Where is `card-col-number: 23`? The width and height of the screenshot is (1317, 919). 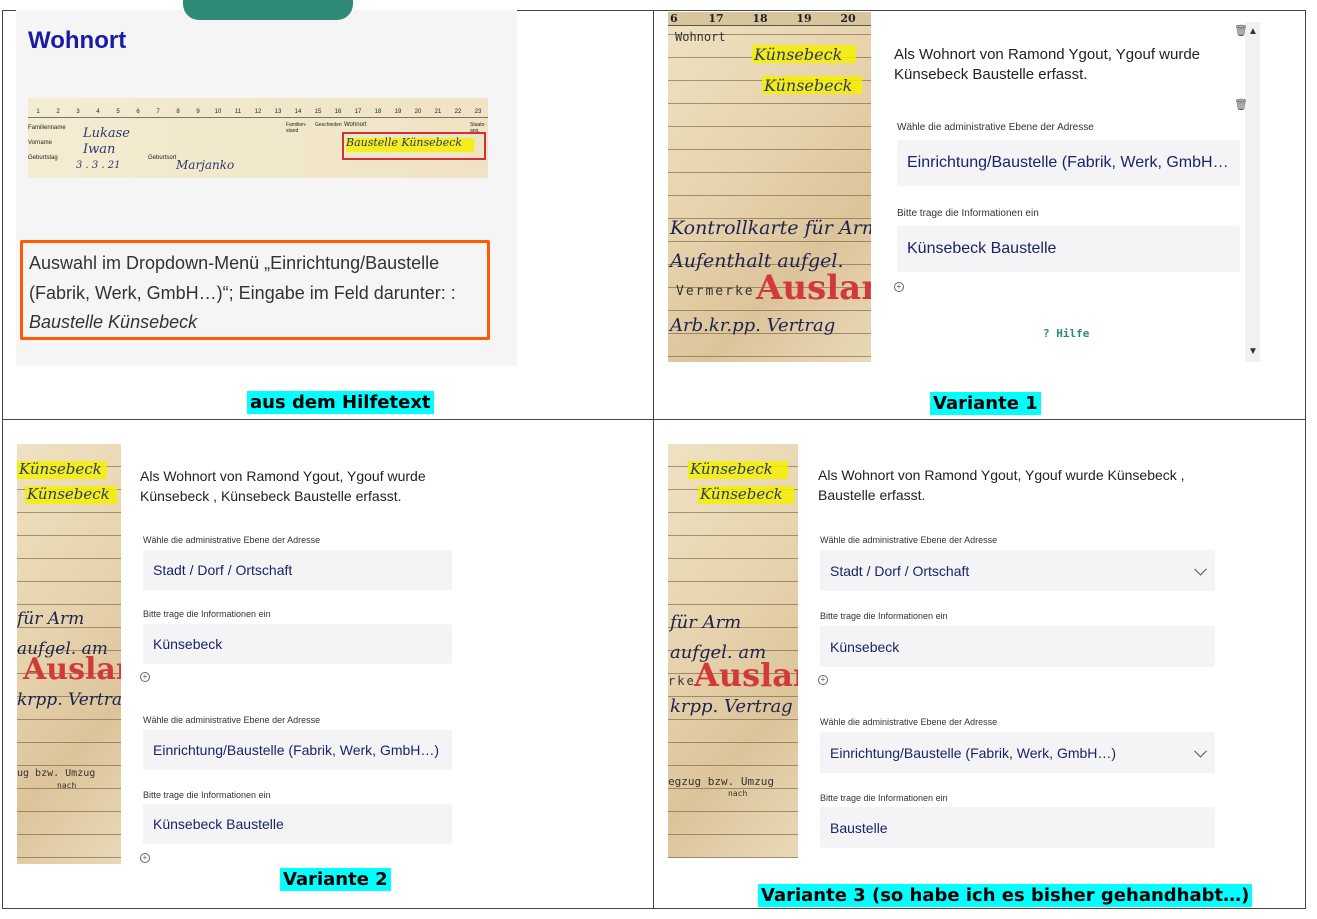
card-col-number: 23 is located at coordinates (478, 112).